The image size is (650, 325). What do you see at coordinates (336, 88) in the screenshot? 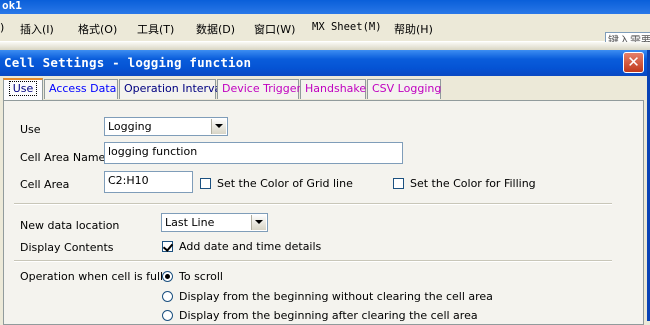
I see `tab-handshake-label: Handshake` at bounding box center [336, 88].